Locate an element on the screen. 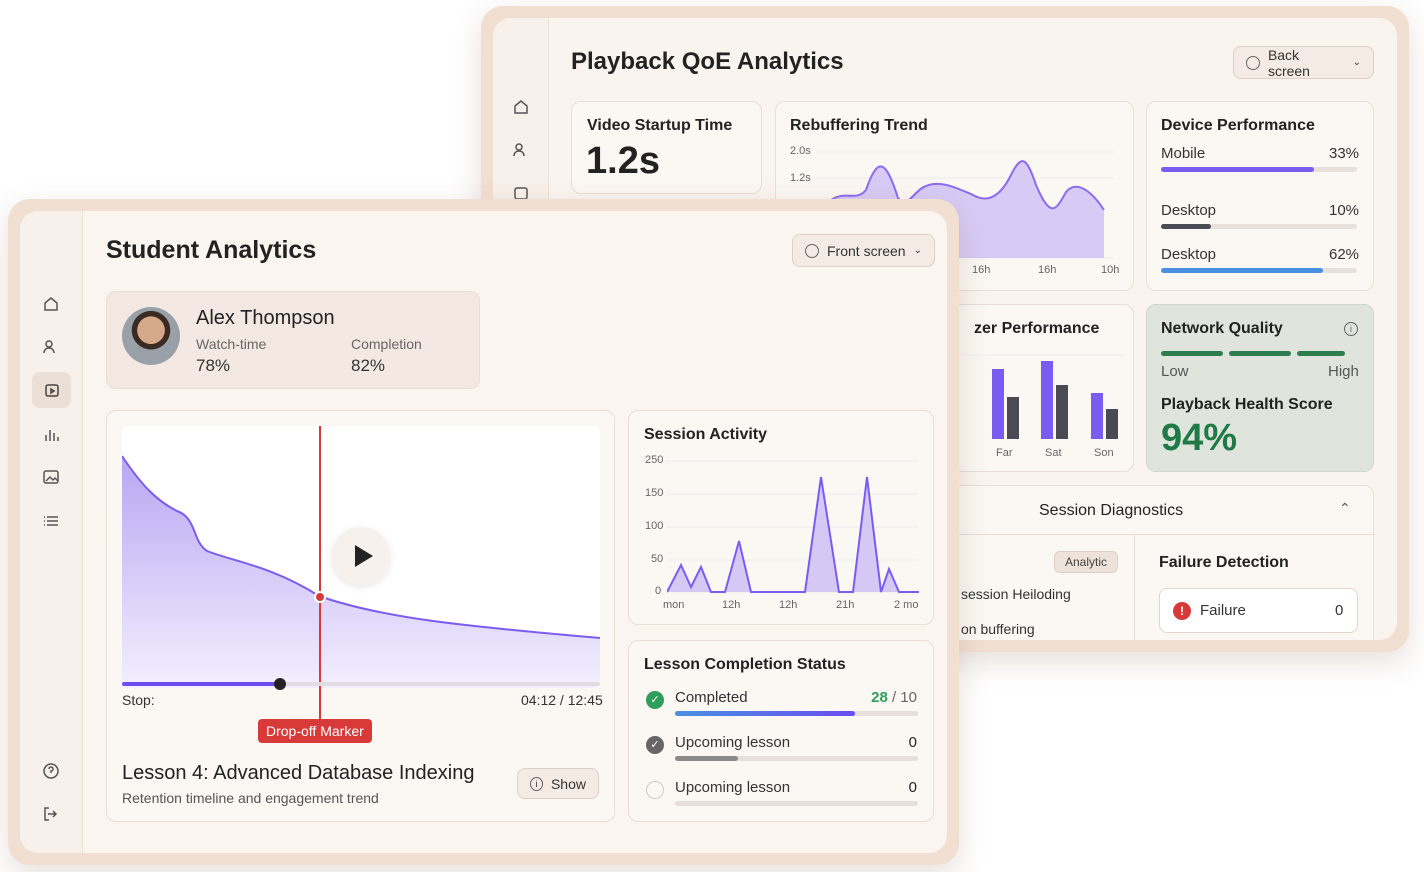  lesson-row-label: Completed is located at coordinates (711, 697).